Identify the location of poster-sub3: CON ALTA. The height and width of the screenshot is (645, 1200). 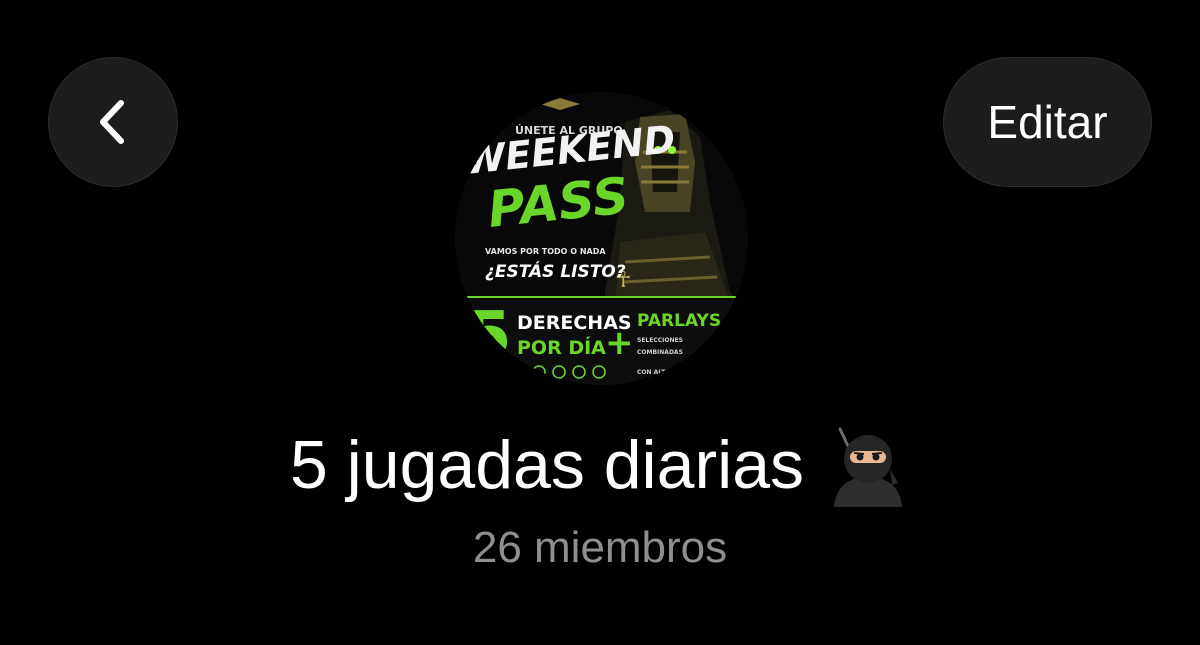
(653, 372).